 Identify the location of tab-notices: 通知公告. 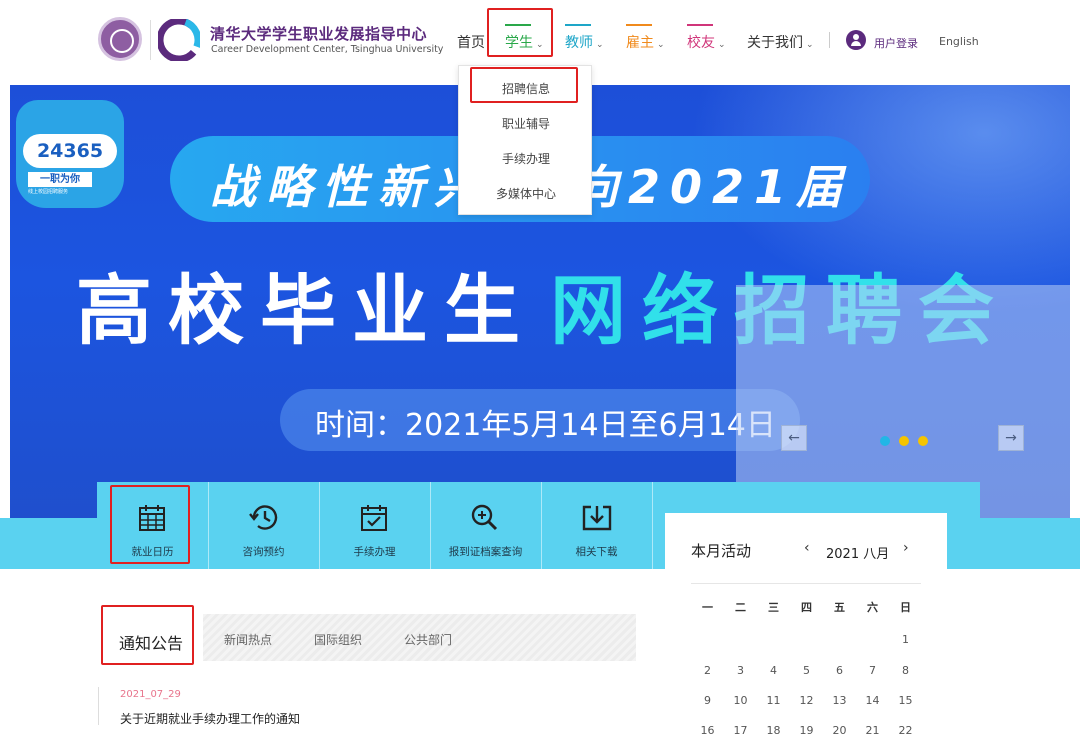
(151, 642).